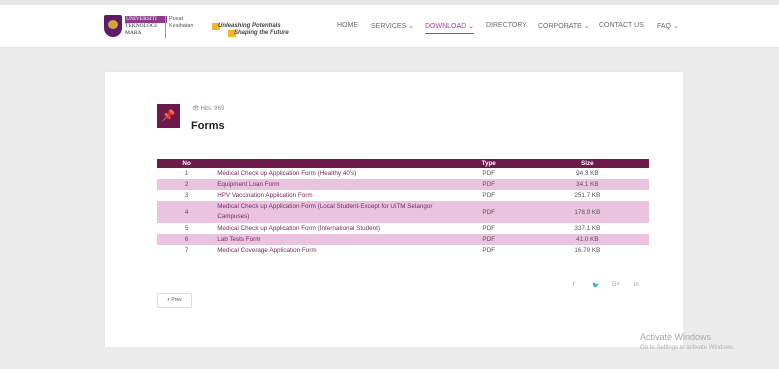  Describe the element at coordinates (196, 109) in the screenshot. I see `eye-icon: 👁` at that location.